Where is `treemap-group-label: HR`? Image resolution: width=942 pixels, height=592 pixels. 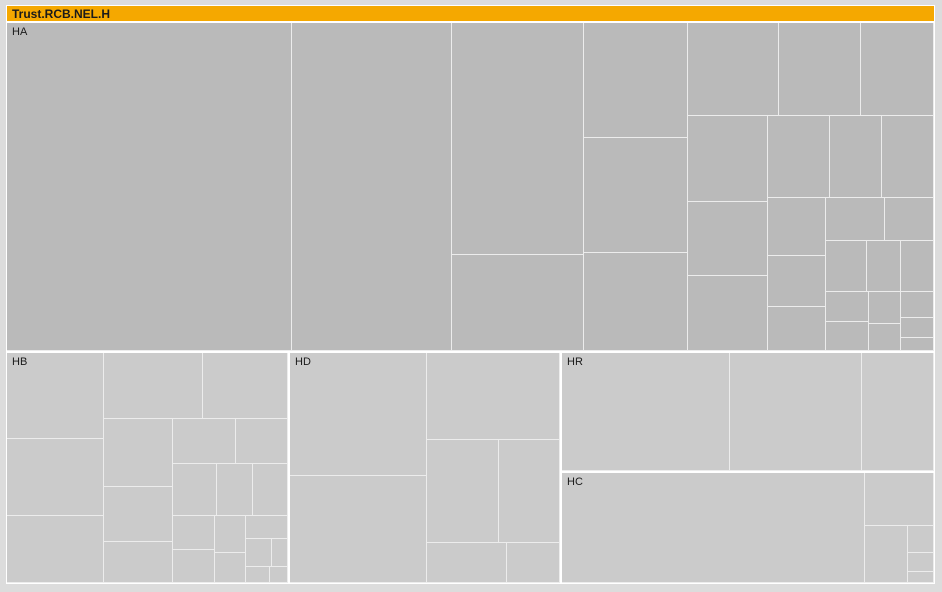
treemap-group-label: HR is located at coordinates (575, 362).